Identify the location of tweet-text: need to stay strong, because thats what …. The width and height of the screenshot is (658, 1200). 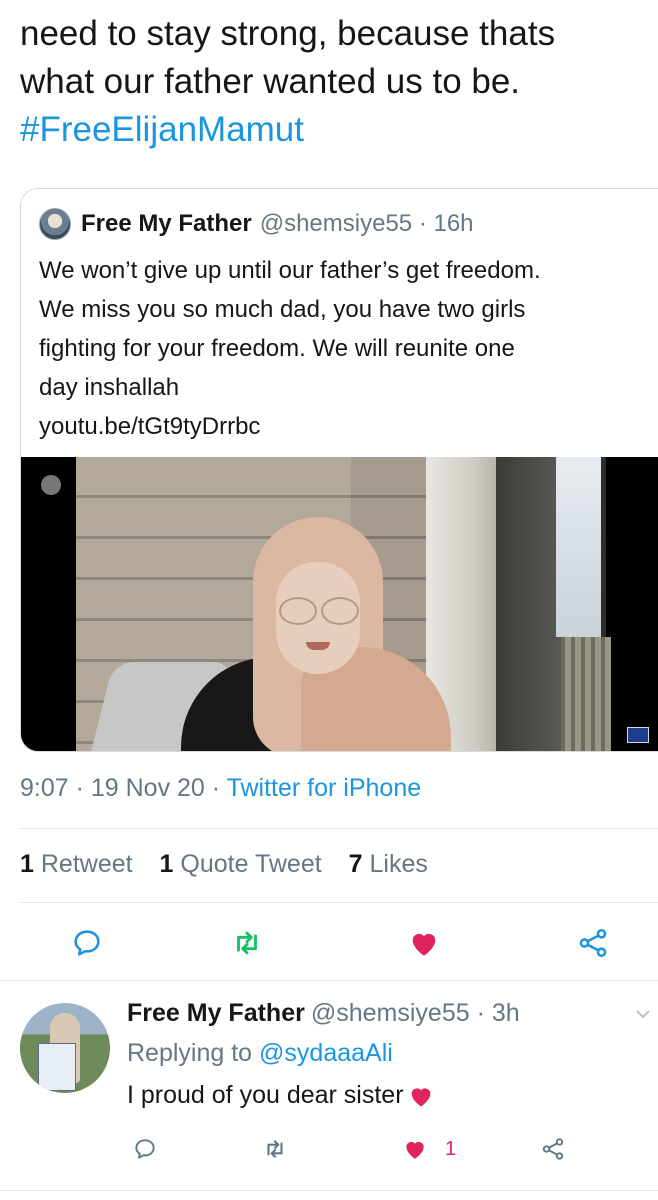
(335, 82).